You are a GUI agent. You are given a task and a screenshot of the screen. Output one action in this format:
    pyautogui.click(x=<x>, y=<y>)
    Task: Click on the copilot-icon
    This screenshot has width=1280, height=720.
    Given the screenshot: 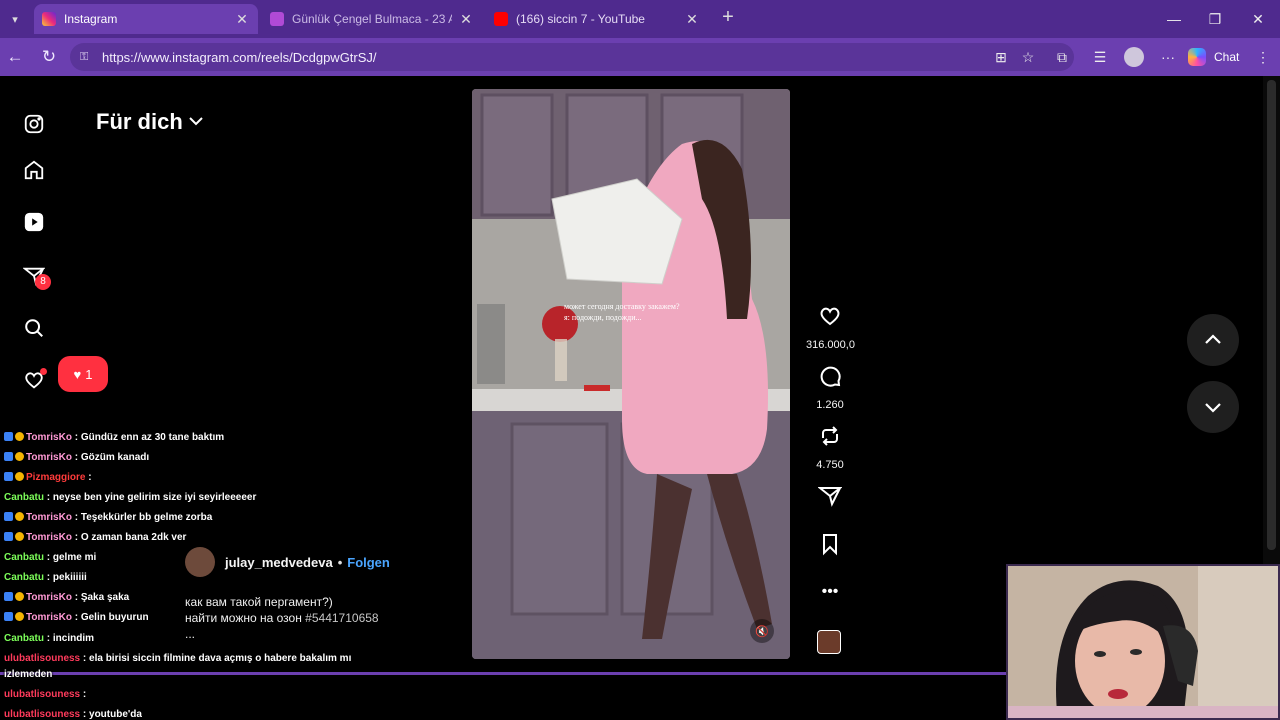 What is the action you would take?
    pyautogui.click(x=1197, y=57)
    